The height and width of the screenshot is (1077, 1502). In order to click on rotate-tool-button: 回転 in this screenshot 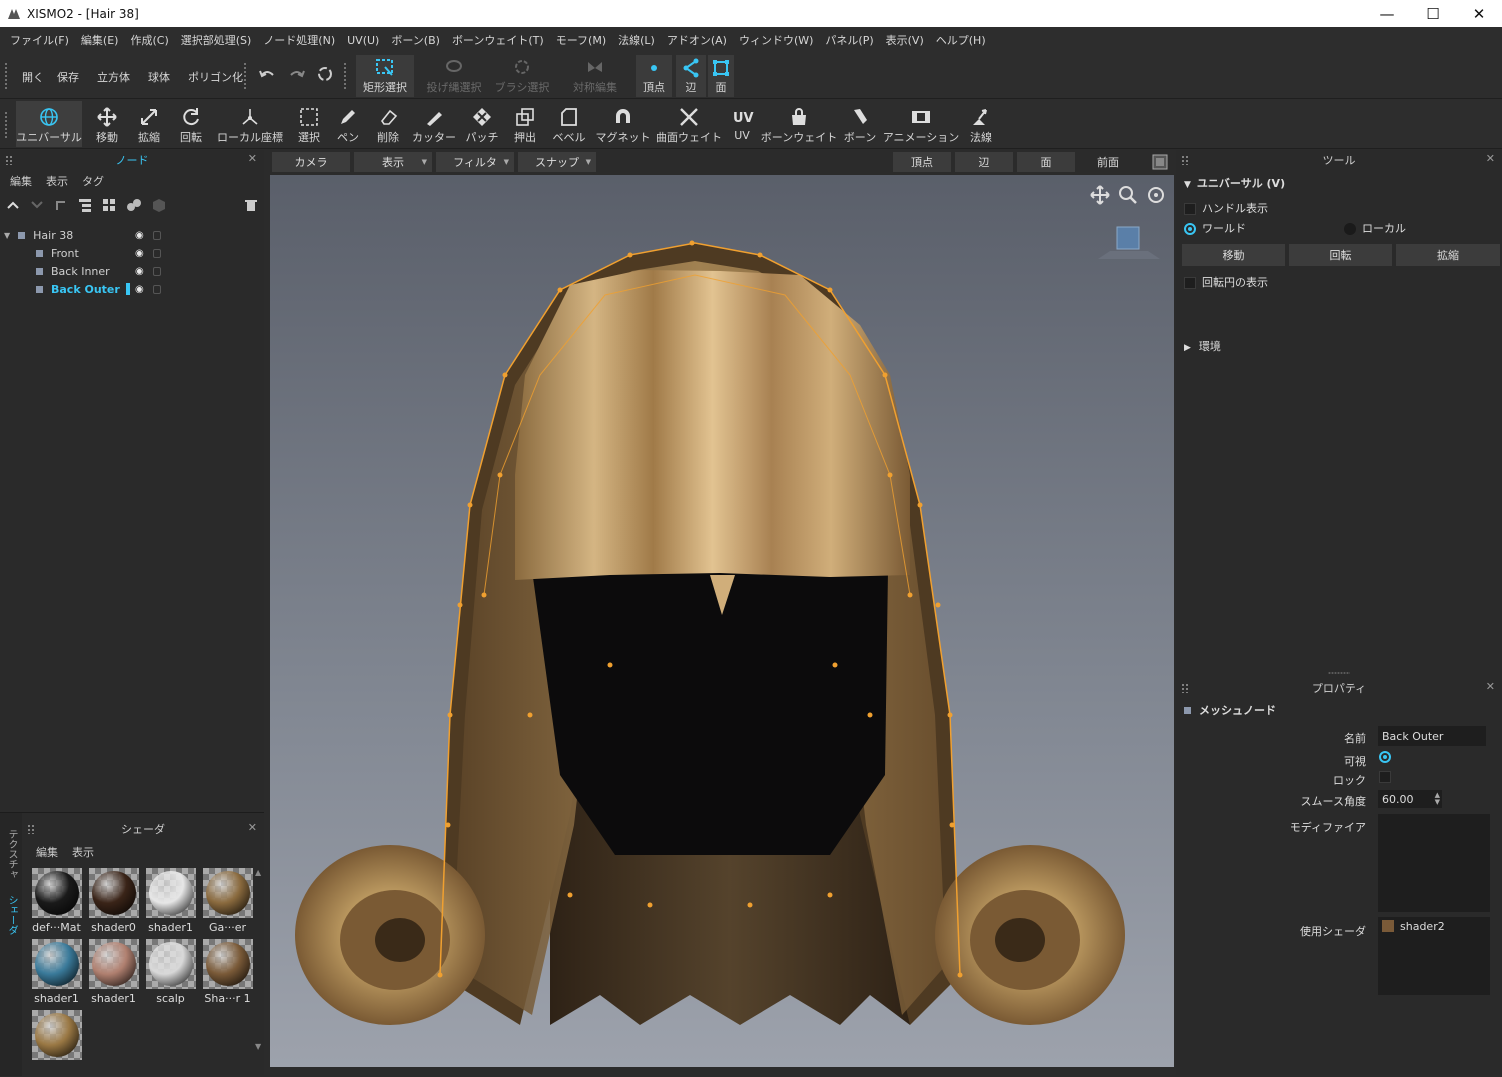, I will do `click(191, 124)`.